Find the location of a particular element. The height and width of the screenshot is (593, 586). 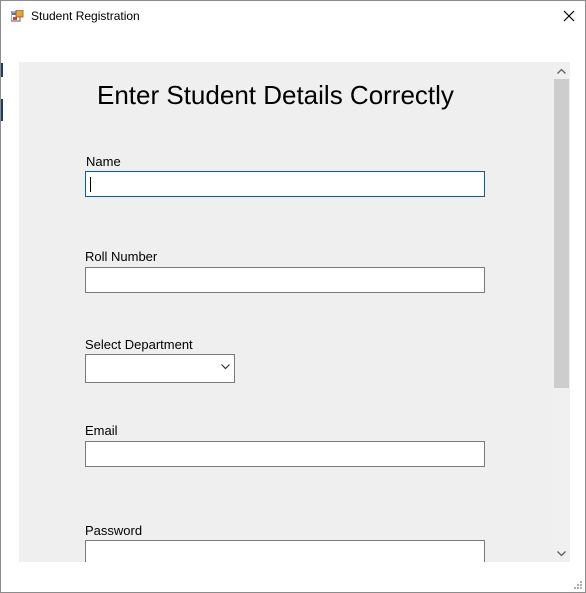

department-select is located at coordinates (160, 368).